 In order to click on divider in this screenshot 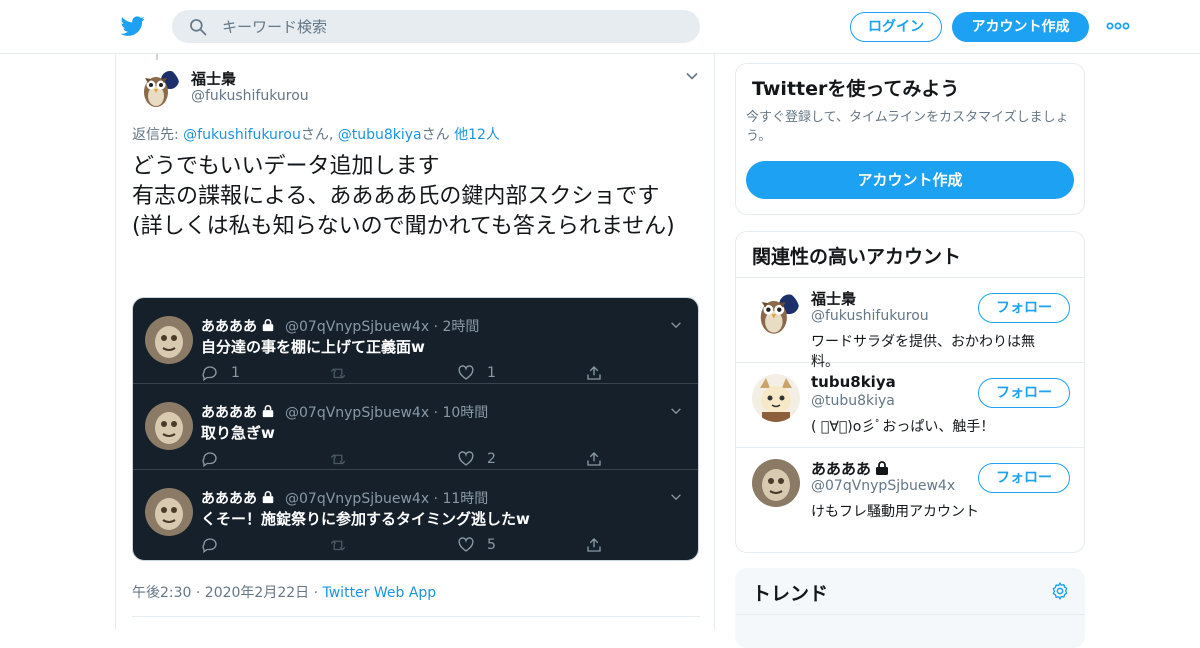, I will do `click(416, 616)`.